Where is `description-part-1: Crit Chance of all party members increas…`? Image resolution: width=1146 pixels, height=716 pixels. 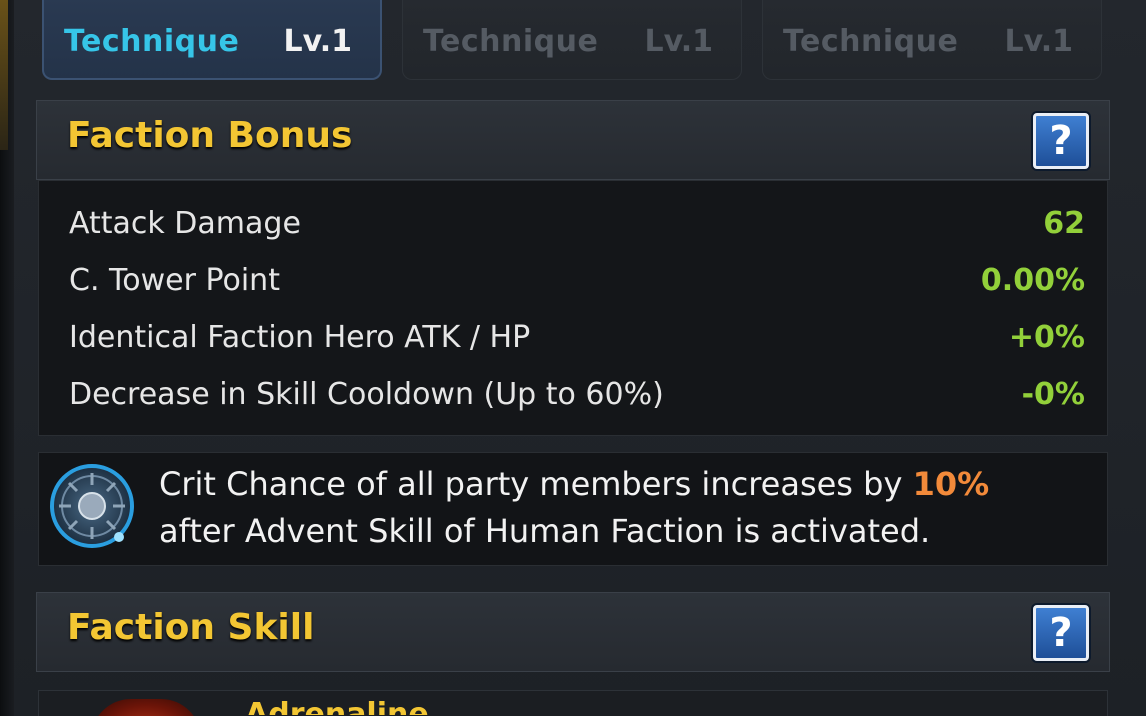 description-part-1: Crit Chance of all party members increas… is located at coordinates (536, 484).